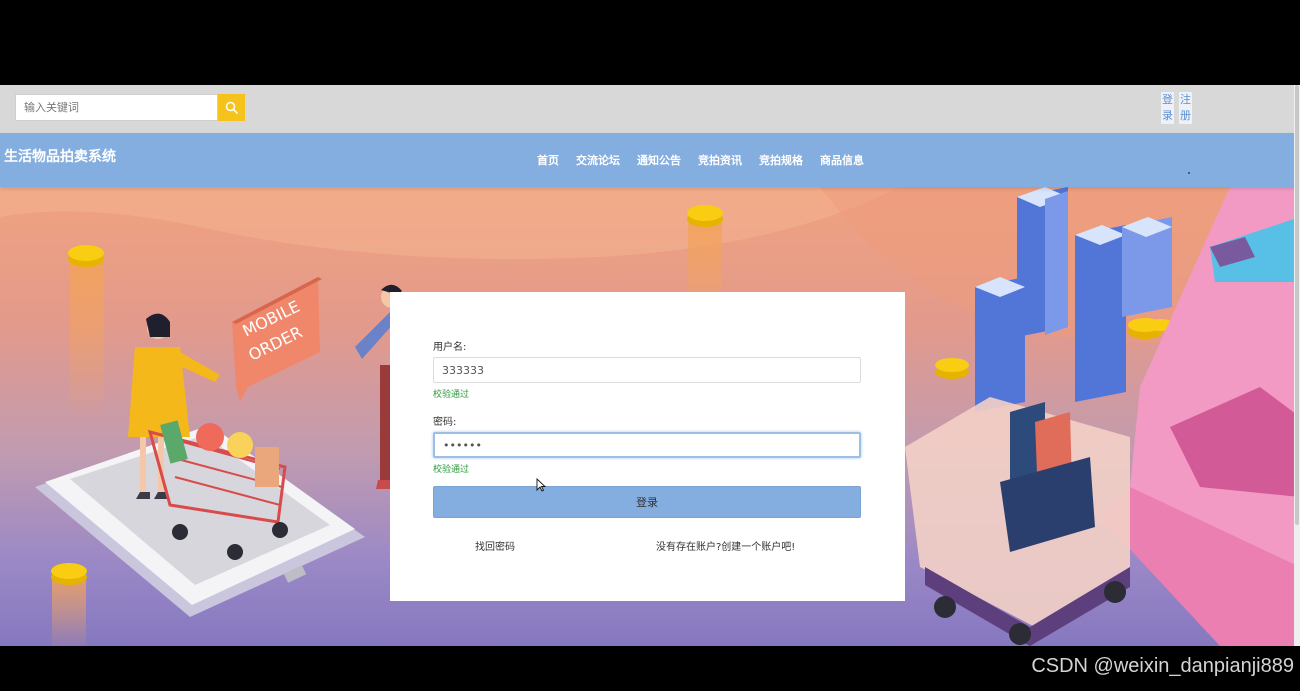 The image size is (1300, 691). Describe the element at coordinates (842, 160) in the screenshot. I see `nav-item-products: 商品信息` at that location.